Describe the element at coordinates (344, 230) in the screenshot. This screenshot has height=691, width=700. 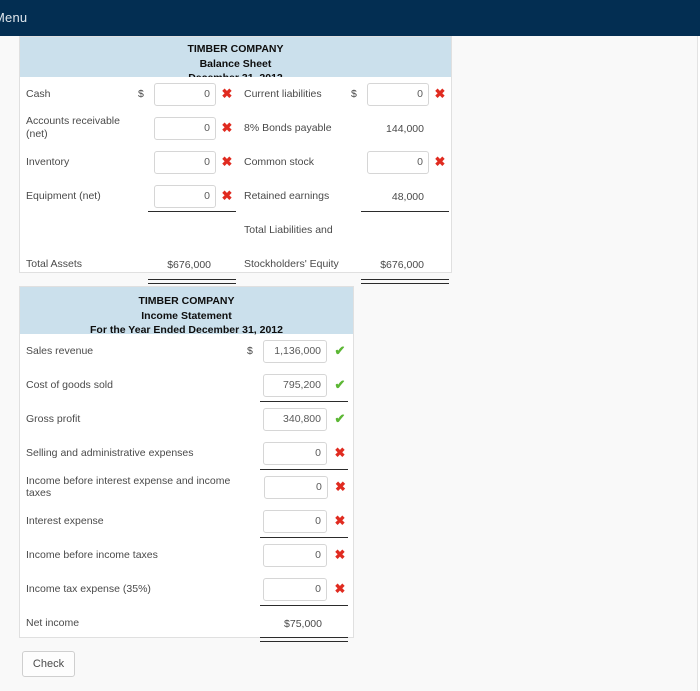
I see `table-row: Total Liabilities and` at that location.